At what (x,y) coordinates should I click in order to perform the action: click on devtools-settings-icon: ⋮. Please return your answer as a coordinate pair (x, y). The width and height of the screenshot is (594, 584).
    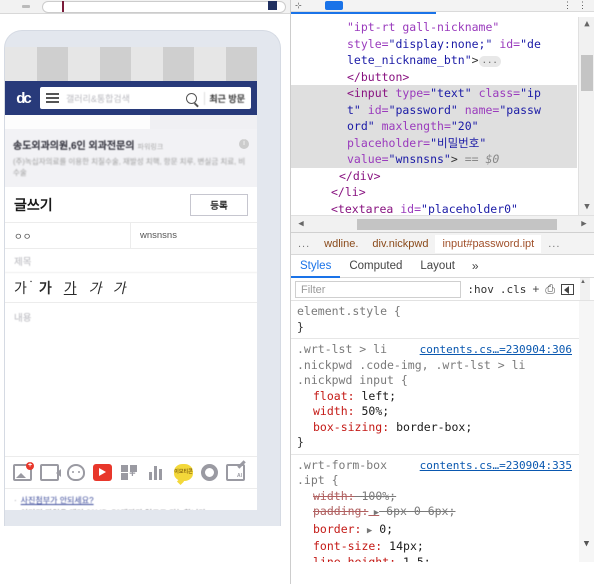
    Looking at the image, I should click on (567, 6).